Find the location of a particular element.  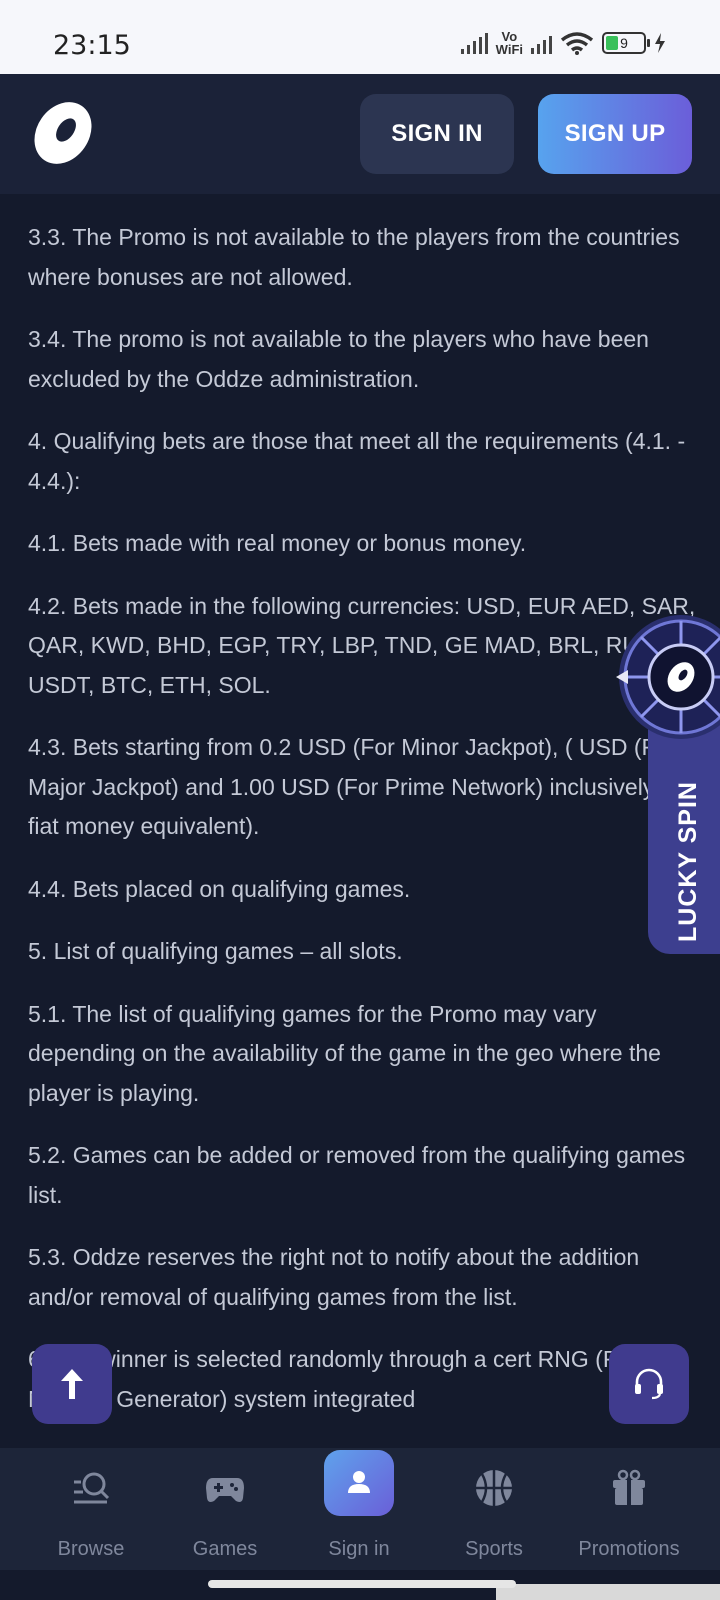

bottom-nav: Browse Games Sign in Sports Promotions is located at coordinates (360, 1509).